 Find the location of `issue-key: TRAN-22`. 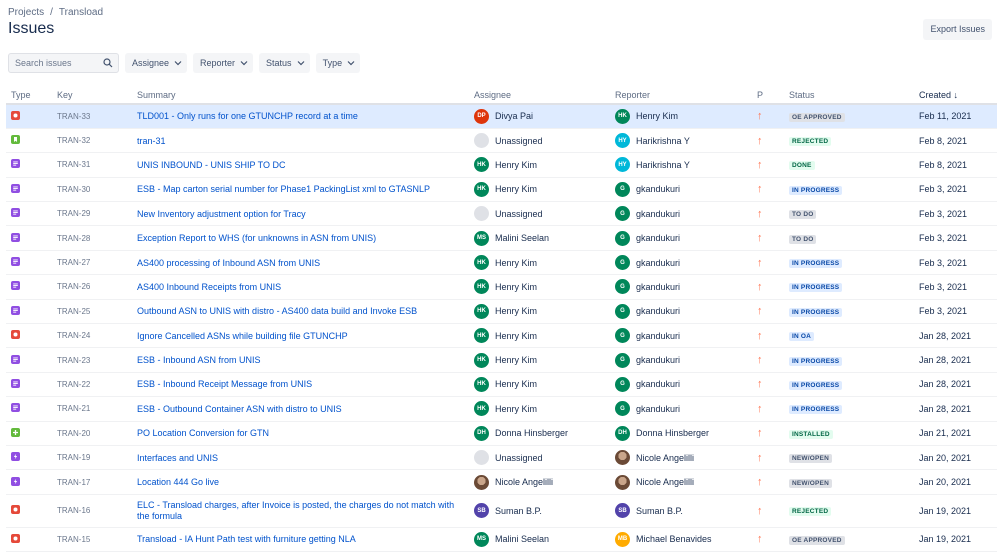

issue-key: TRAN-22 is located at coordinates (92, 385).